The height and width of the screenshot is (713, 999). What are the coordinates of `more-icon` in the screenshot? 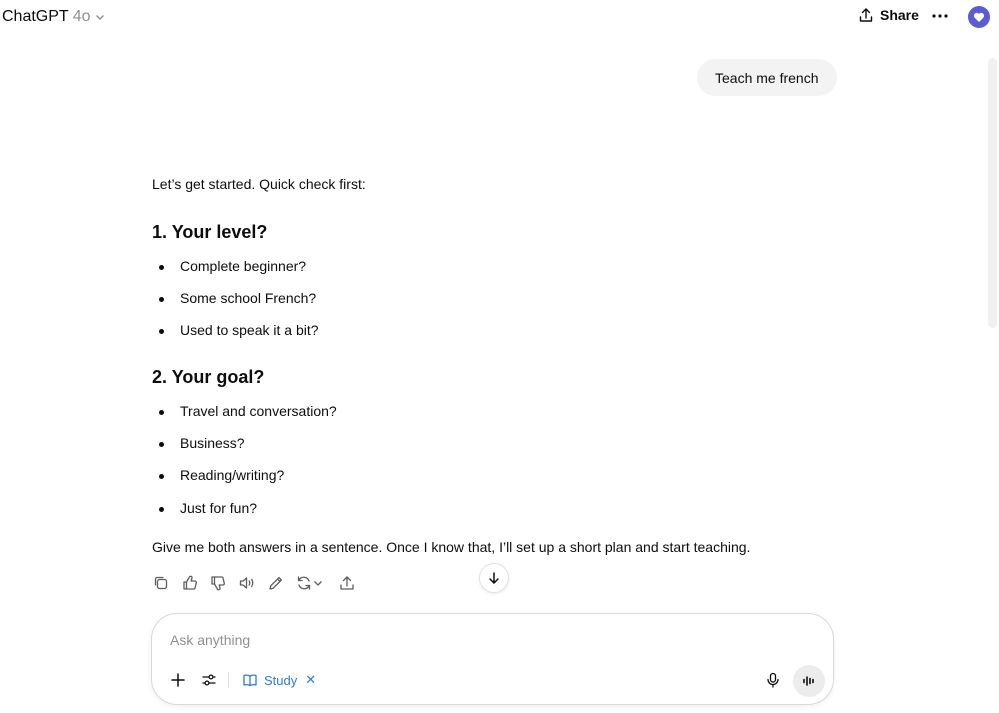 It's located at (940, 16).